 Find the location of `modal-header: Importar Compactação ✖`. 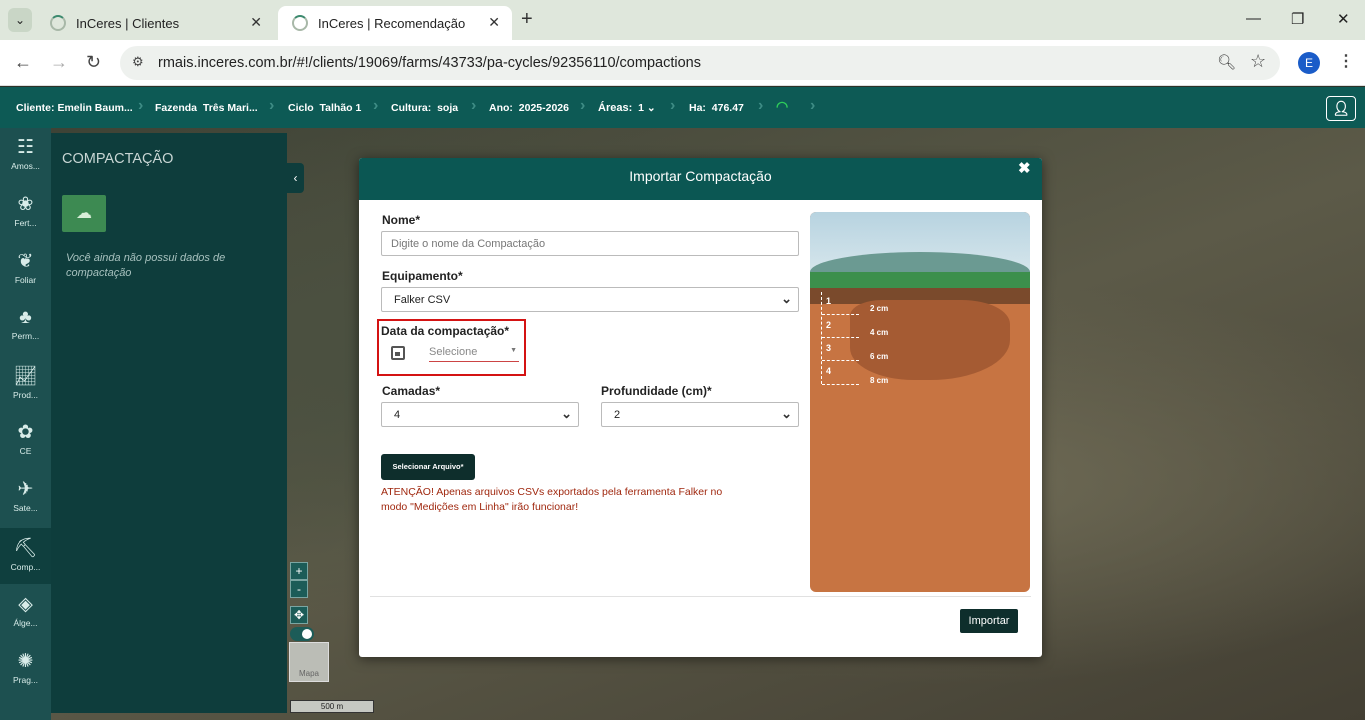

modal-header: Importar Compactação ✖ is located at coordinates (700, 179).